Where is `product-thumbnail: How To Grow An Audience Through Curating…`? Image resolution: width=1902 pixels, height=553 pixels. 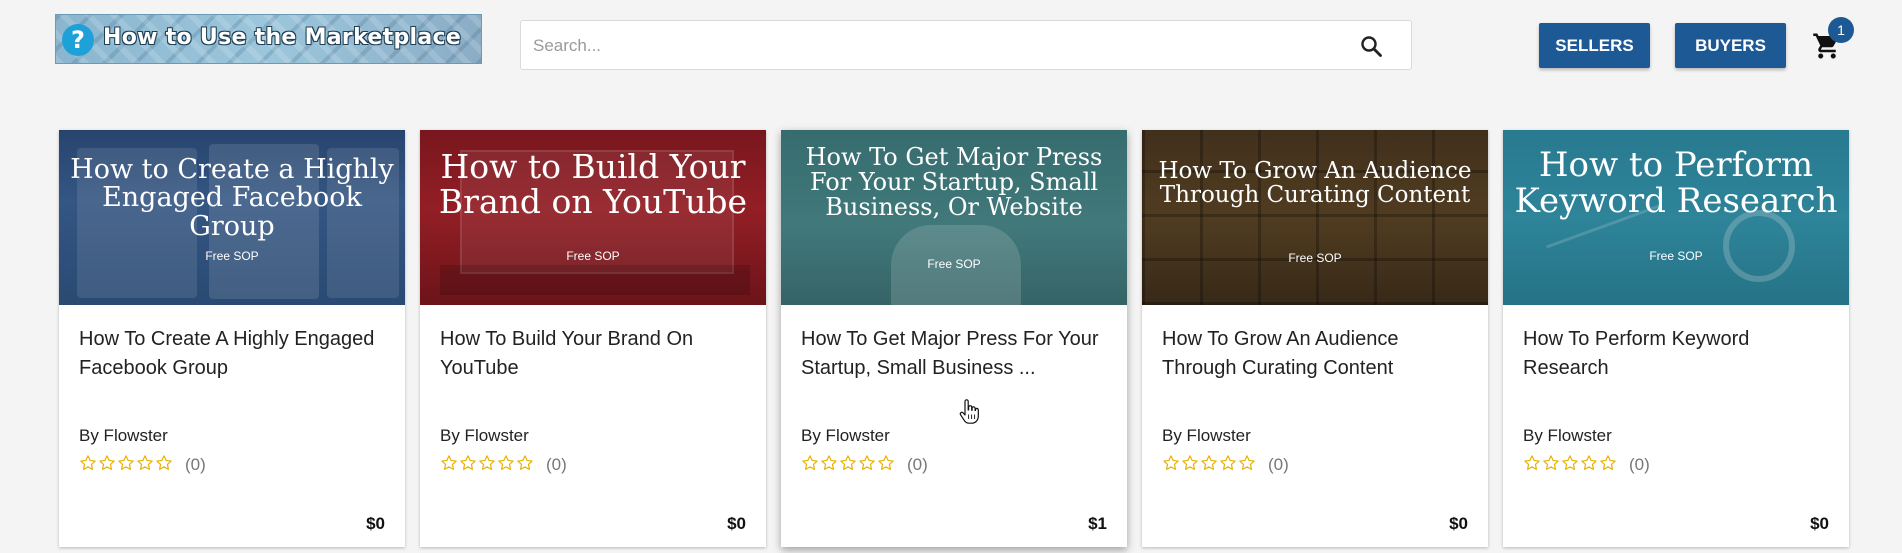
product-thumbnail: How To Grow An Audience Through Curating… is located at coordinates (1315, 217).